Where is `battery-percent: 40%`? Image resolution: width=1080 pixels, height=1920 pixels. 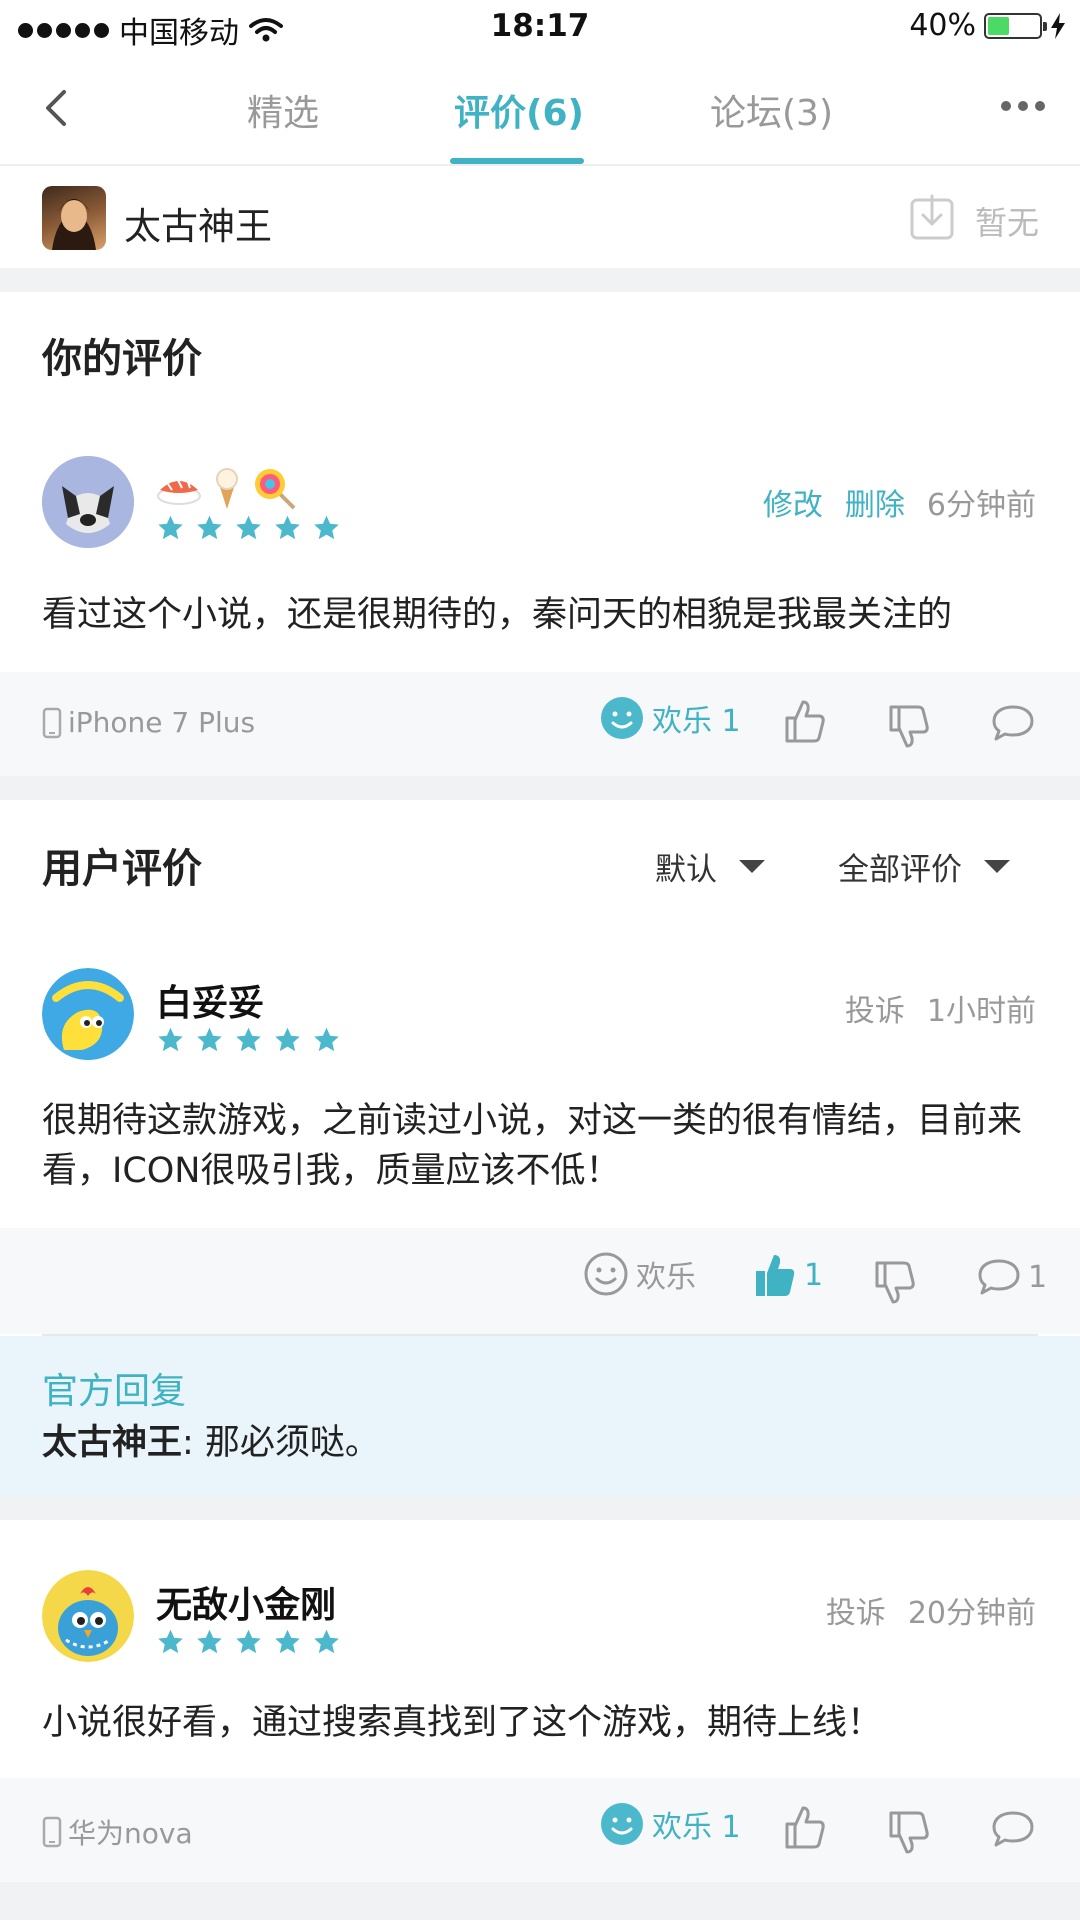
battery-percent: 40% is located at coordinates (942, 25).